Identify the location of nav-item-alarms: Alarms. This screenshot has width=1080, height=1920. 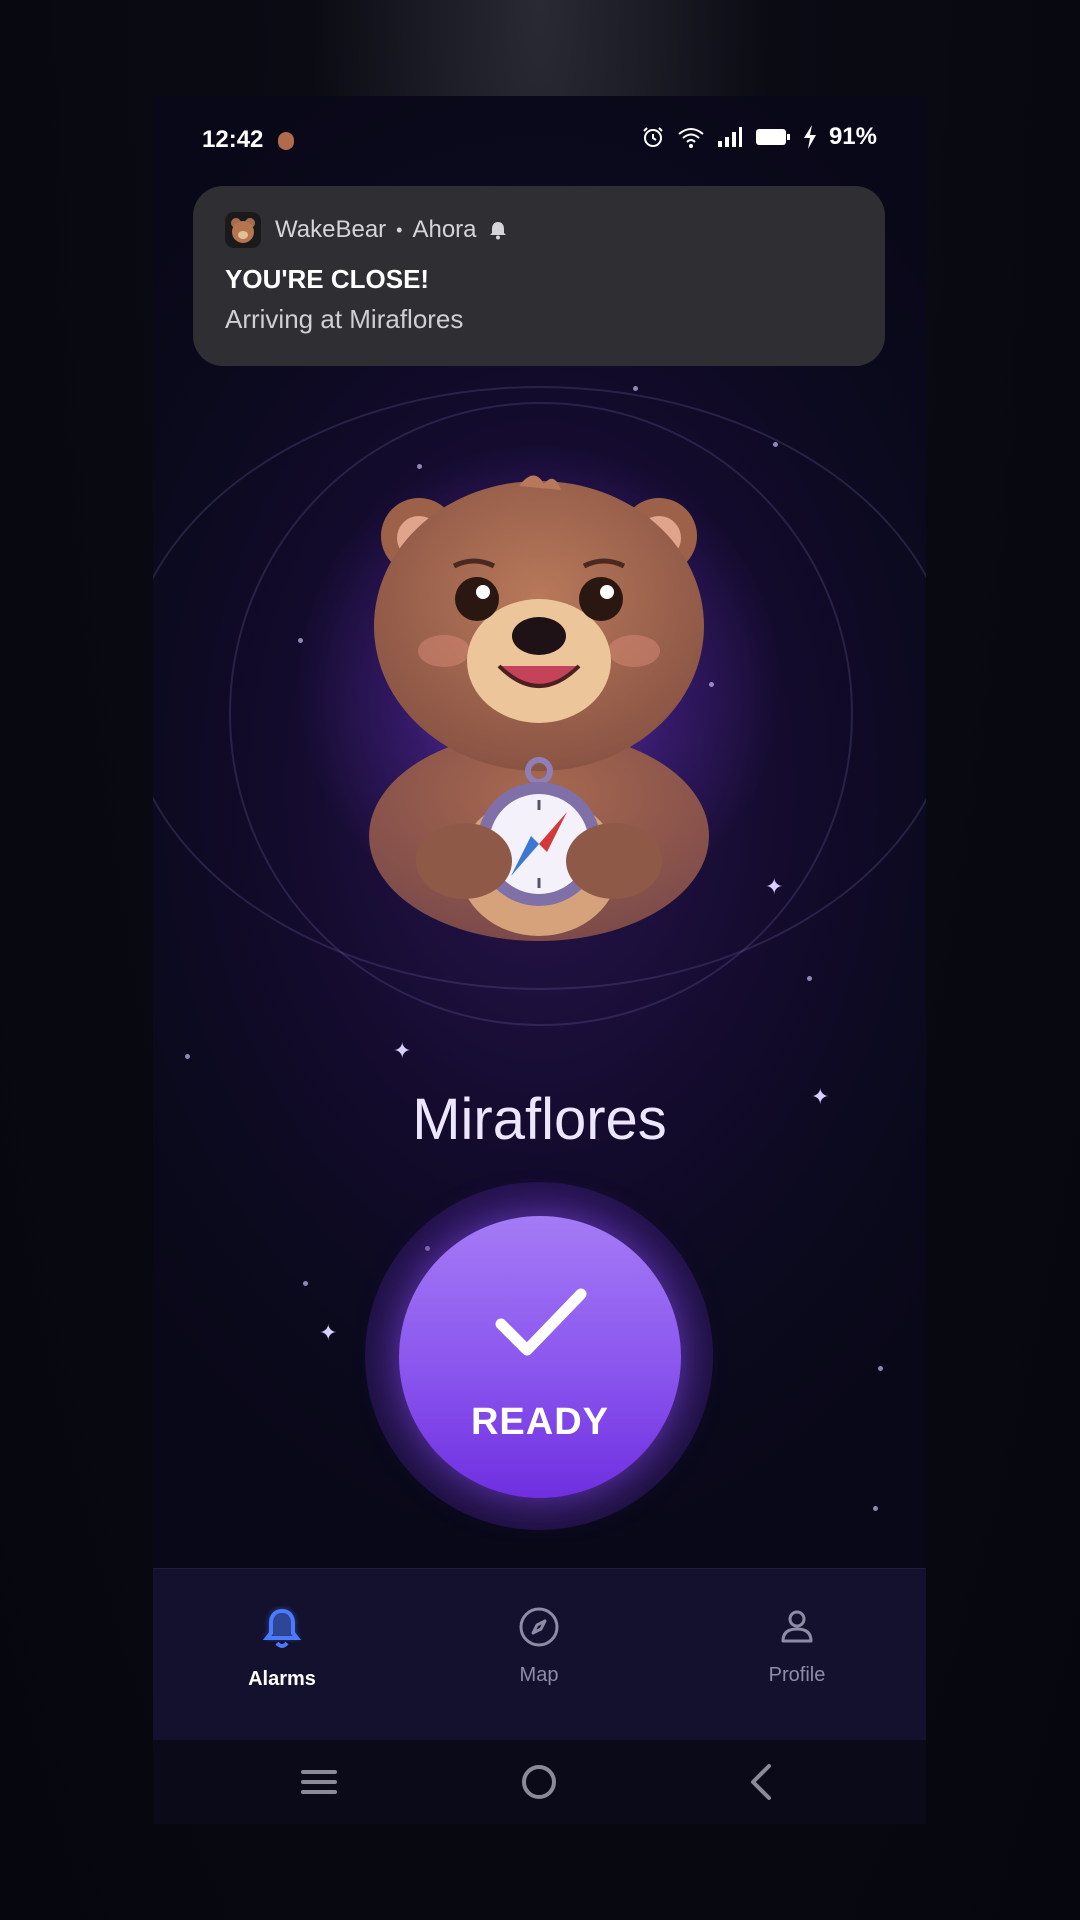
(282, 1648).